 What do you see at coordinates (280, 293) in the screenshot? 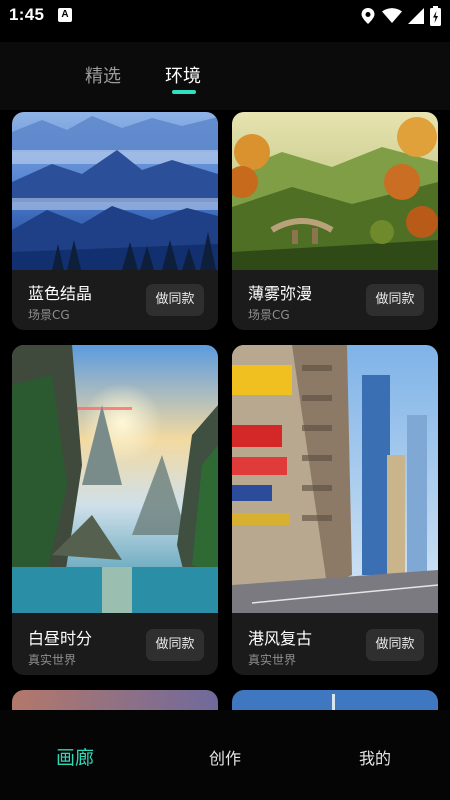
I see `card-title: 薄雾弥漫` at bounding box center [280, 293].